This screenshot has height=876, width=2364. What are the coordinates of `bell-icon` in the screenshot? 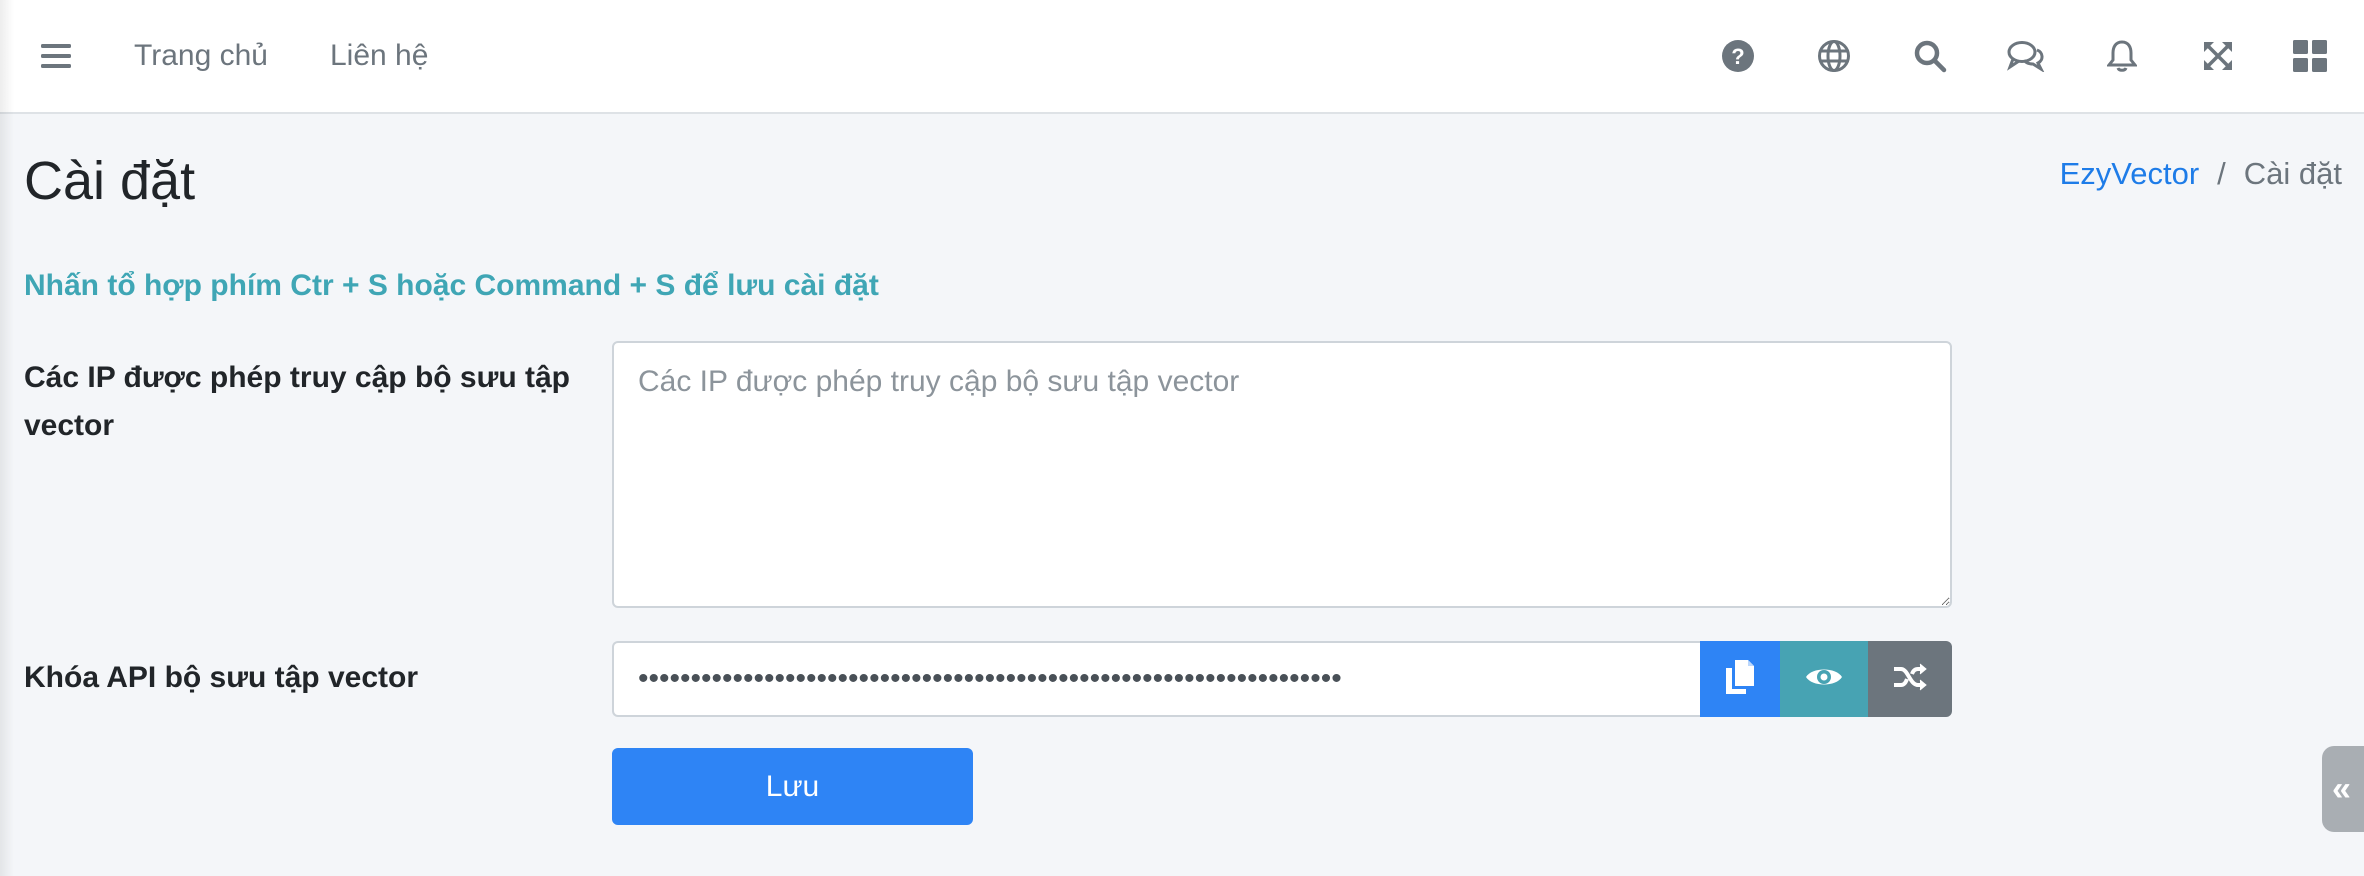 It's located at (2122, 56).